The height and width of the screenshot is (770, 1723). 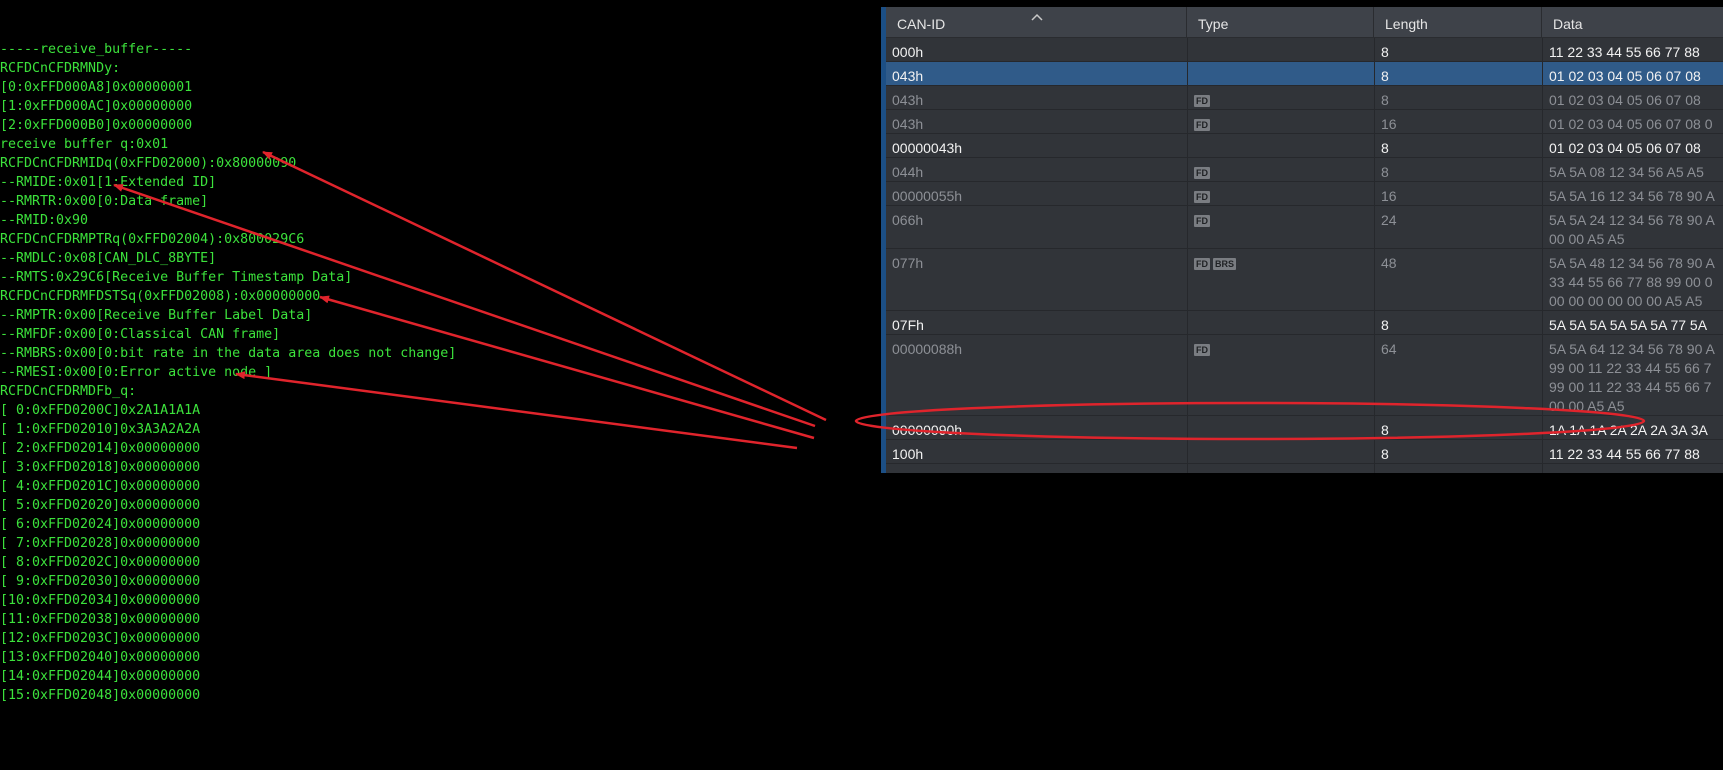 What do you see at coordinates (96, 49) in the screenshot?
I see `terminal-line: -----receive_buffer-----` at bounding box center [96, 49].